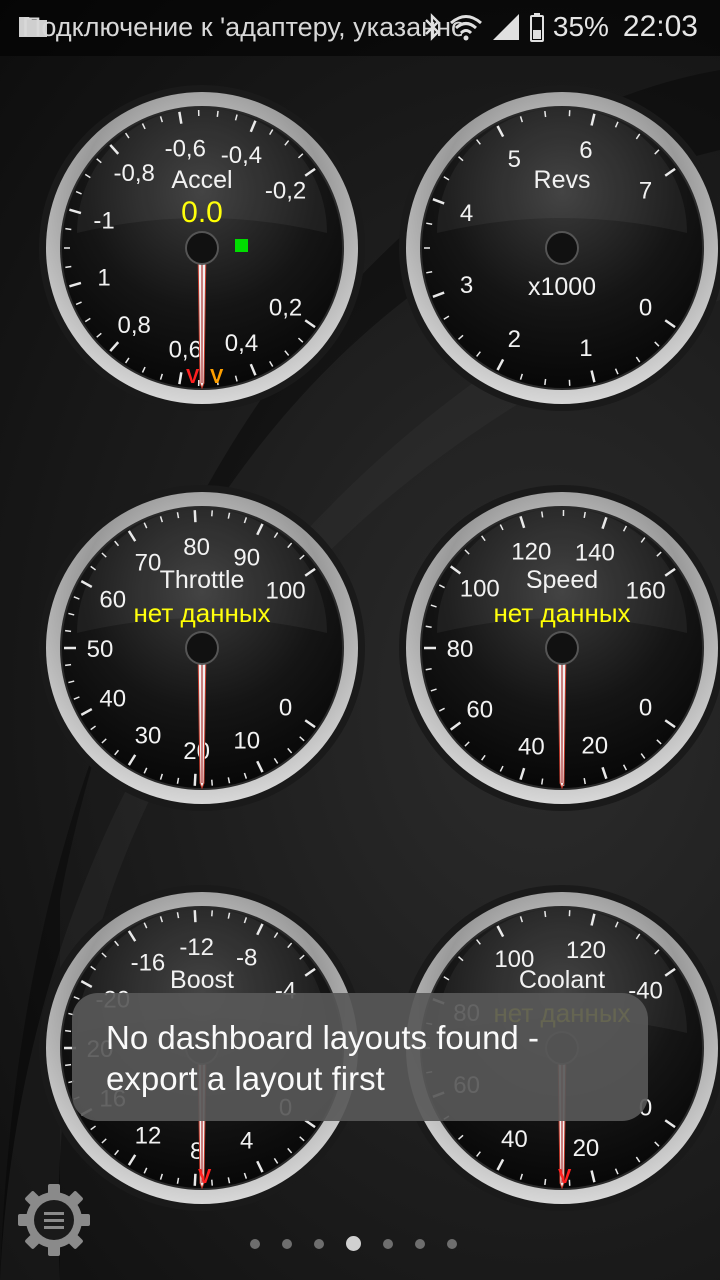 The width and height of the screenshot is (720, 1280). What do you see at coordinates (134, 325) in the screenshot?
I see `tick-label: 0,8` at bounding box center [134, 325].